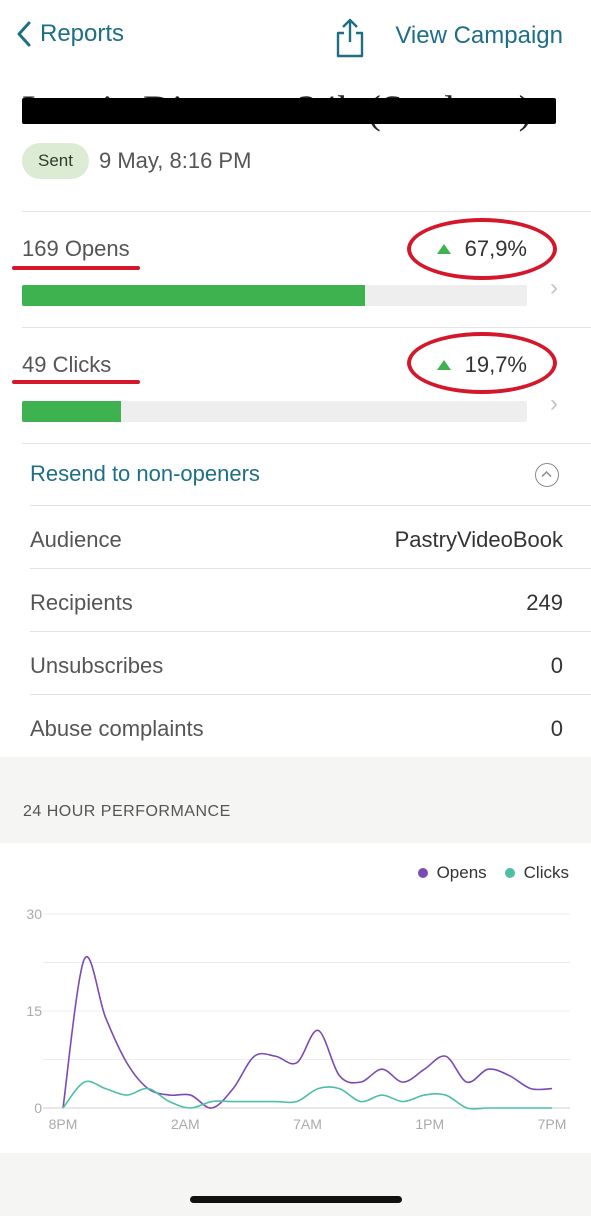  I want to click on view-campaign-link: View Campaign, so click(479, 36).